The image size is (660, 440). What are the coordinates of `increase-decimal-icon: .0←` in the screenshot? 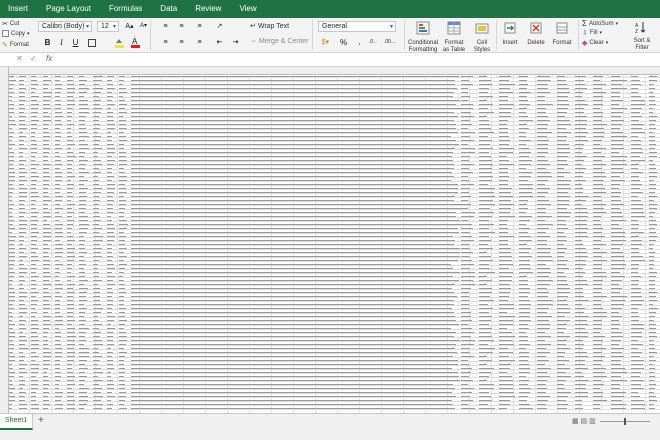 It's located at (373, 42).